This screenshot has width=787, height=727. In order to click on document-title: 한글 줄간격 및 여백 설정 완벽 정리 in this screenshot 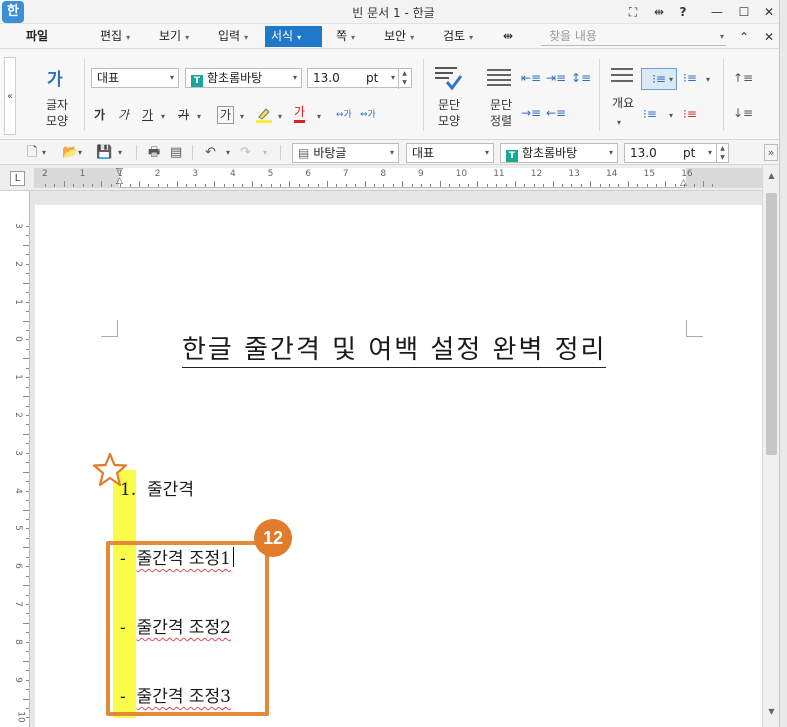, I will do `click(394, 350)`.